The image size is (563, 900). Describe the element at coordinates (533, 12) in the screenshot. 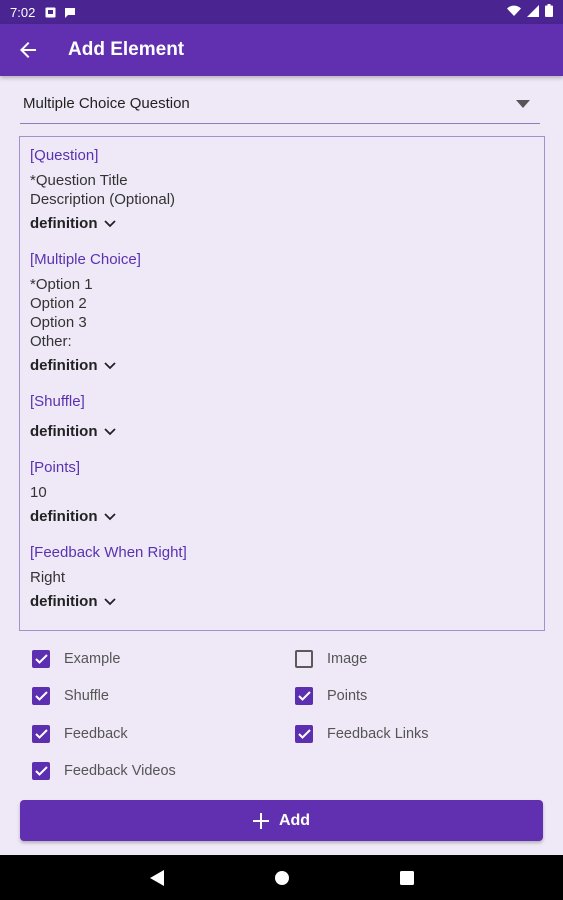

I see `signal-icon` at that location.